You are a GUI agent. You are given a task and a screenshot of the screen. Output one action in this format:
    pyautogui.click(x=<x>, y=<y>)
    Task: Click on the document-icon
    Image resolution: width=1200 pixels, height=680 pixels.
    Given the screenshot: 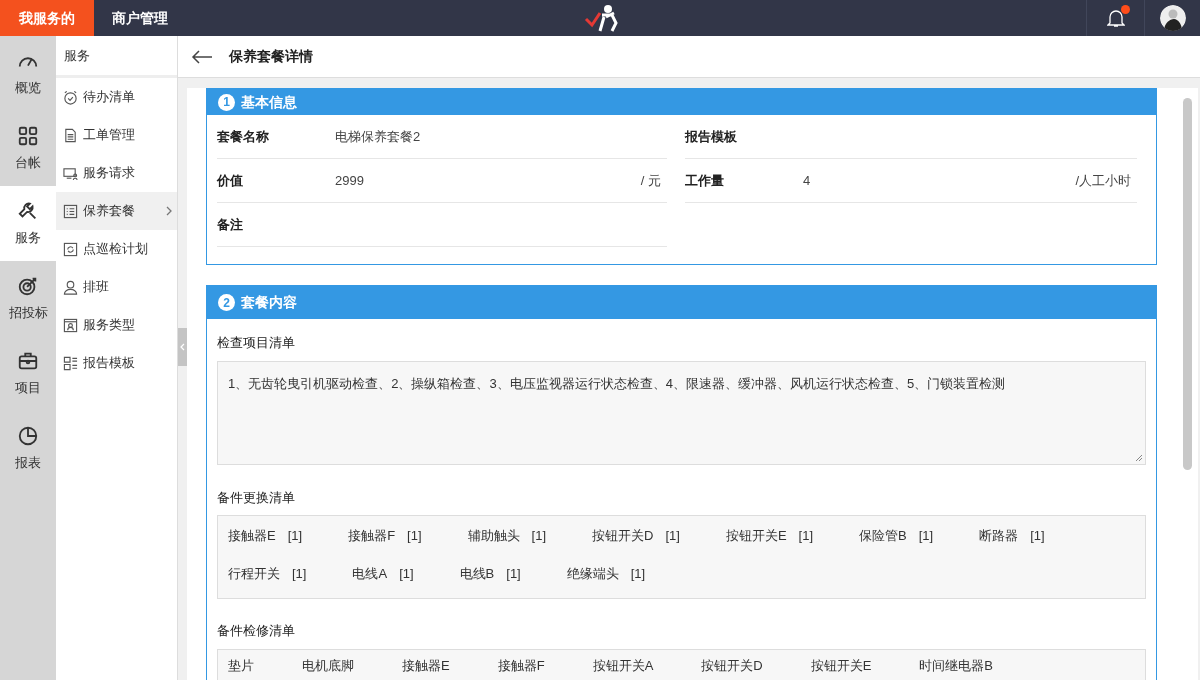 What is the action you would take?
    pyautogui.click(x=70, y=135)
    